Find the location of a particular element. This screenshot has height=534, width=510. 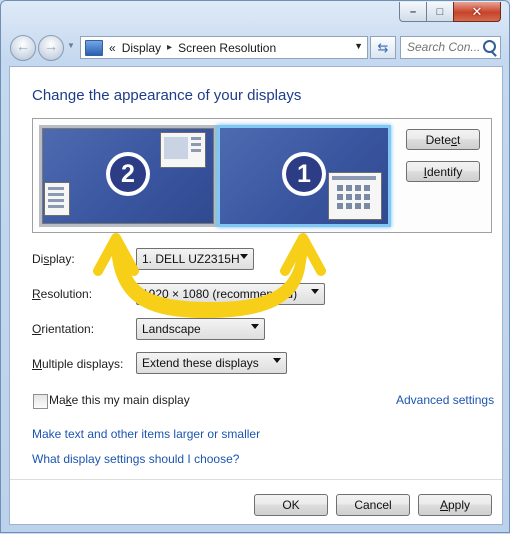

forward-arrow-icon: → is located at coordinates (51, 46).